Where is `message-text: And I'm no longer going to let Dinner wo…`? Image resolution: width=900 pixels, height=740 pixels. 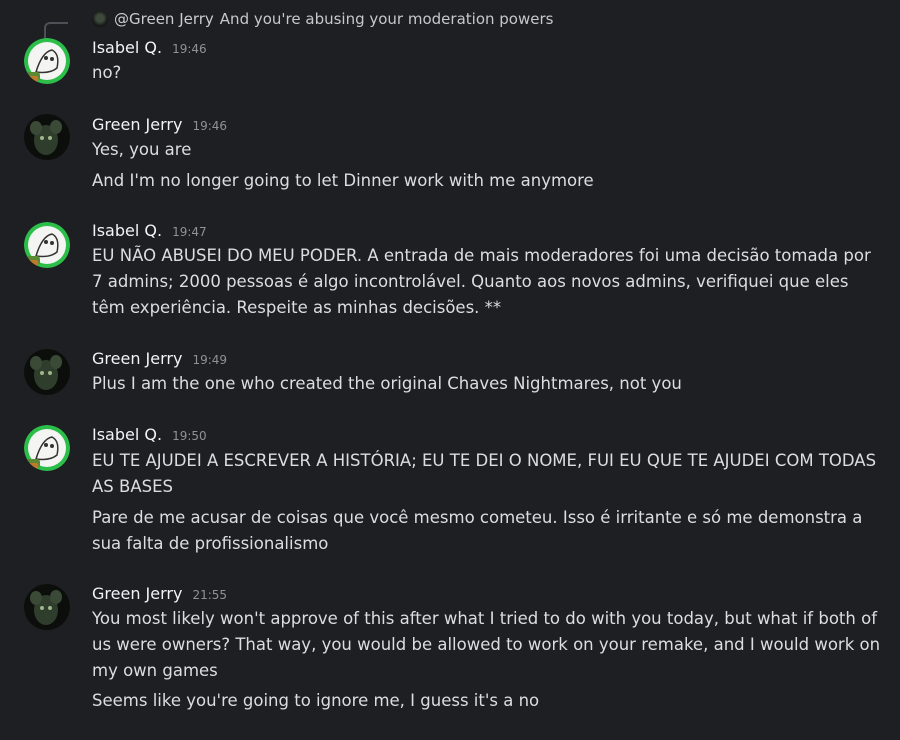 message-text: And I'm no longer going to let Dinner wo… is located at coordinates (343, 180).